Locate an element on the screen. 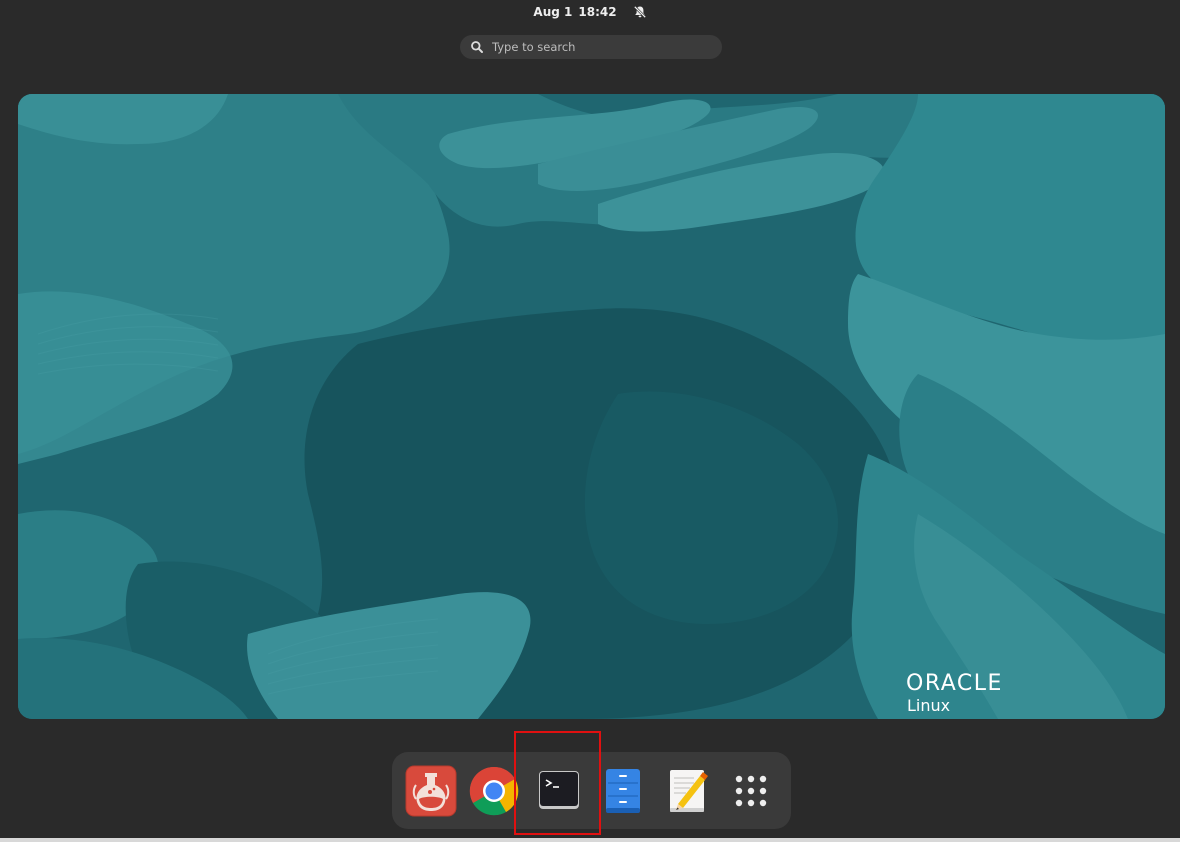 Image resolution: width=1180 pixels, height=842 pixels. dash-item-chrome is located at coordinates (494, 791).